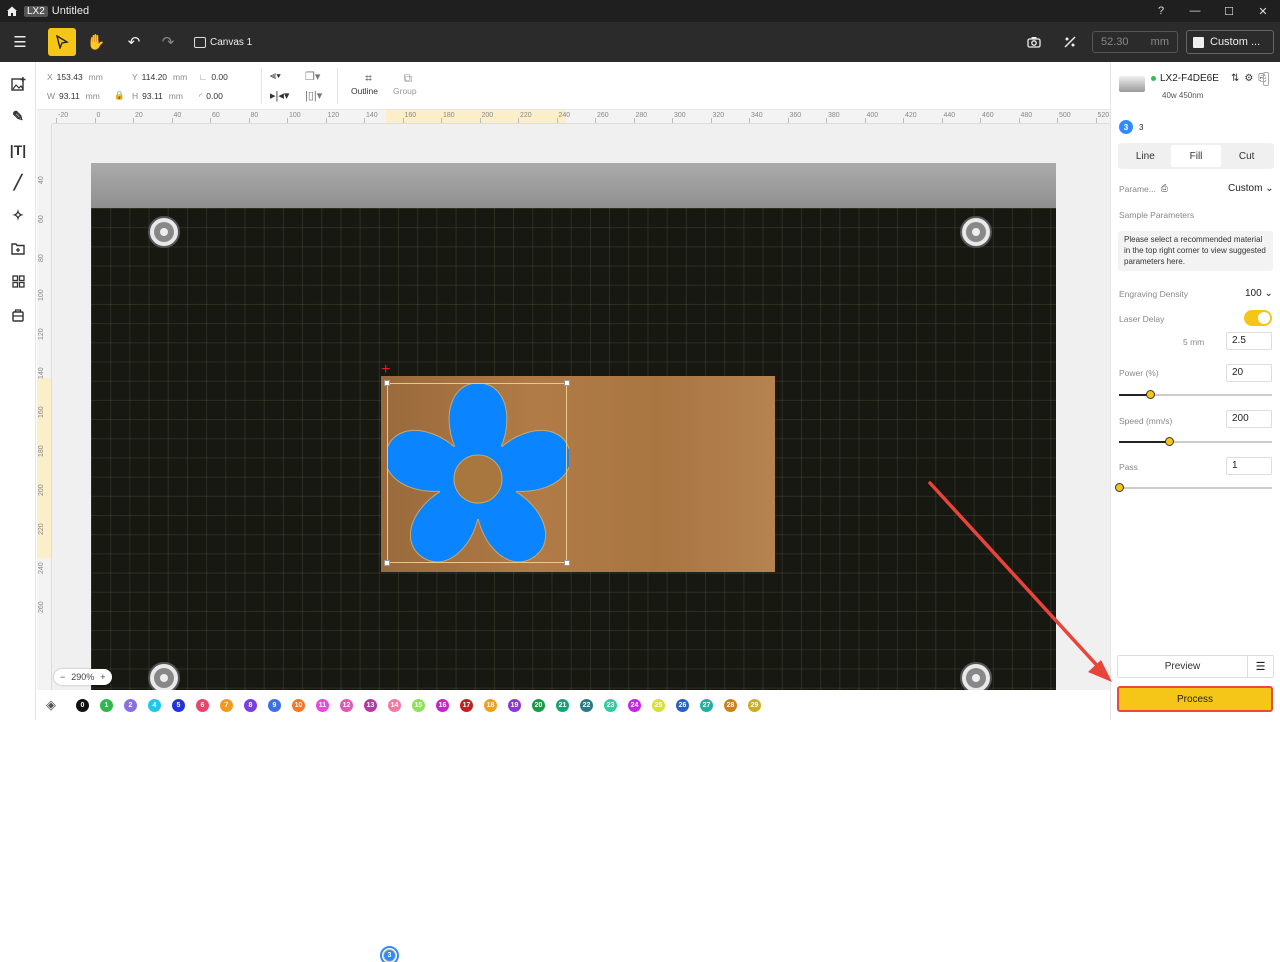 The height and width of the screenshot is (962, 1280). What do you see at coordinates (1150, 394) in the screenshot?
I see `power-slider-knob` at bounding box center [1150, 394].